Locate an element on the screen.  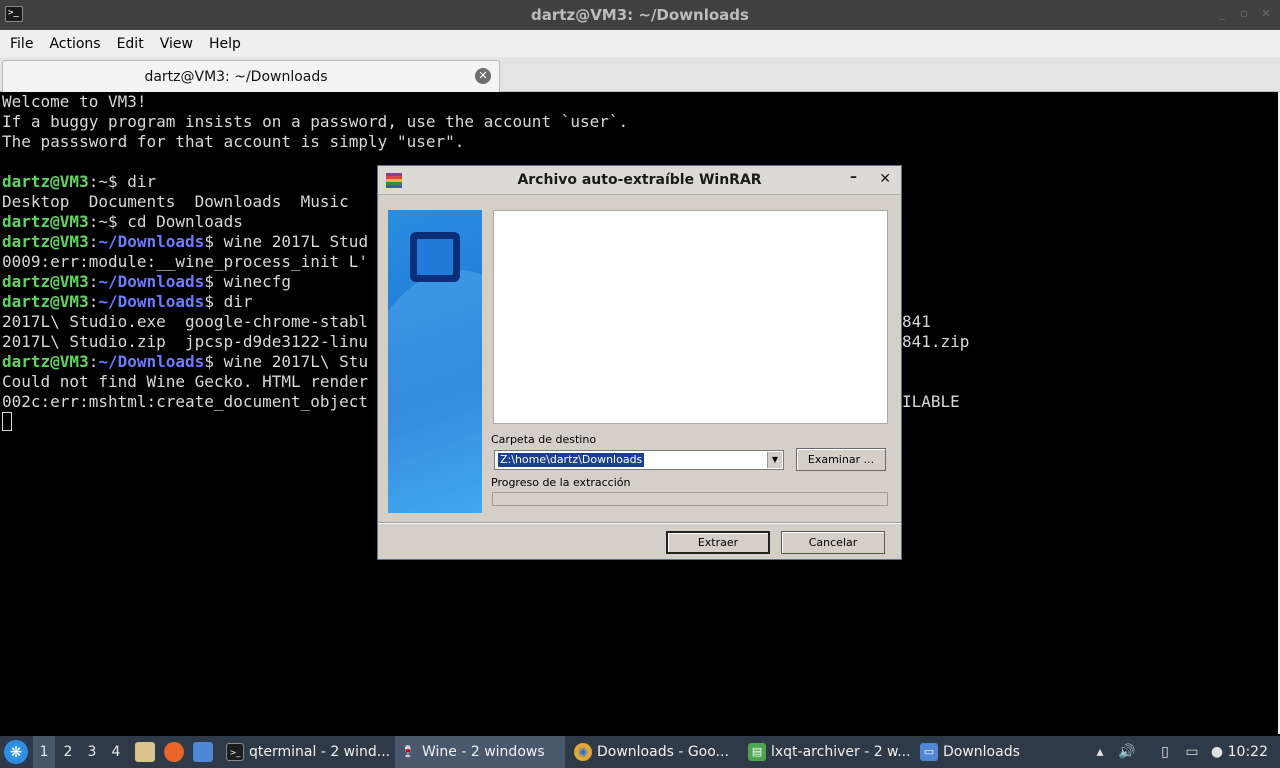
winrar-banner-image is located at coordinates (435, 361).